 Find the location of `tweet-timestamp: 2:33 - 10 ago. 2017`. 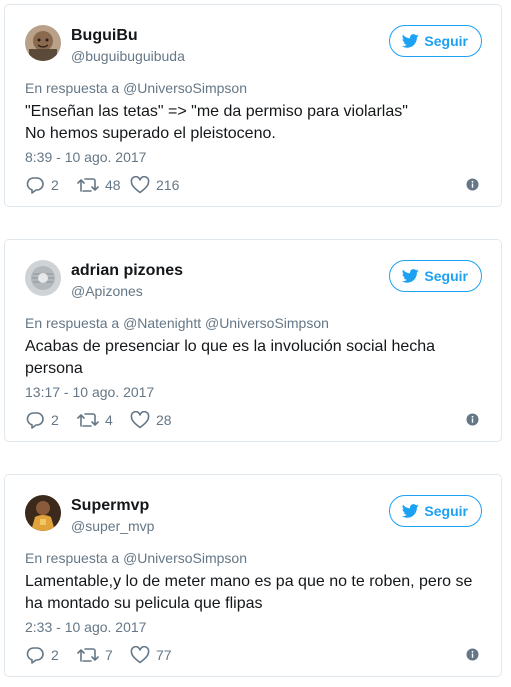

tweet-timestamp: 2:33 - 10 ago. 2017 is located at coordinates (85, 627).